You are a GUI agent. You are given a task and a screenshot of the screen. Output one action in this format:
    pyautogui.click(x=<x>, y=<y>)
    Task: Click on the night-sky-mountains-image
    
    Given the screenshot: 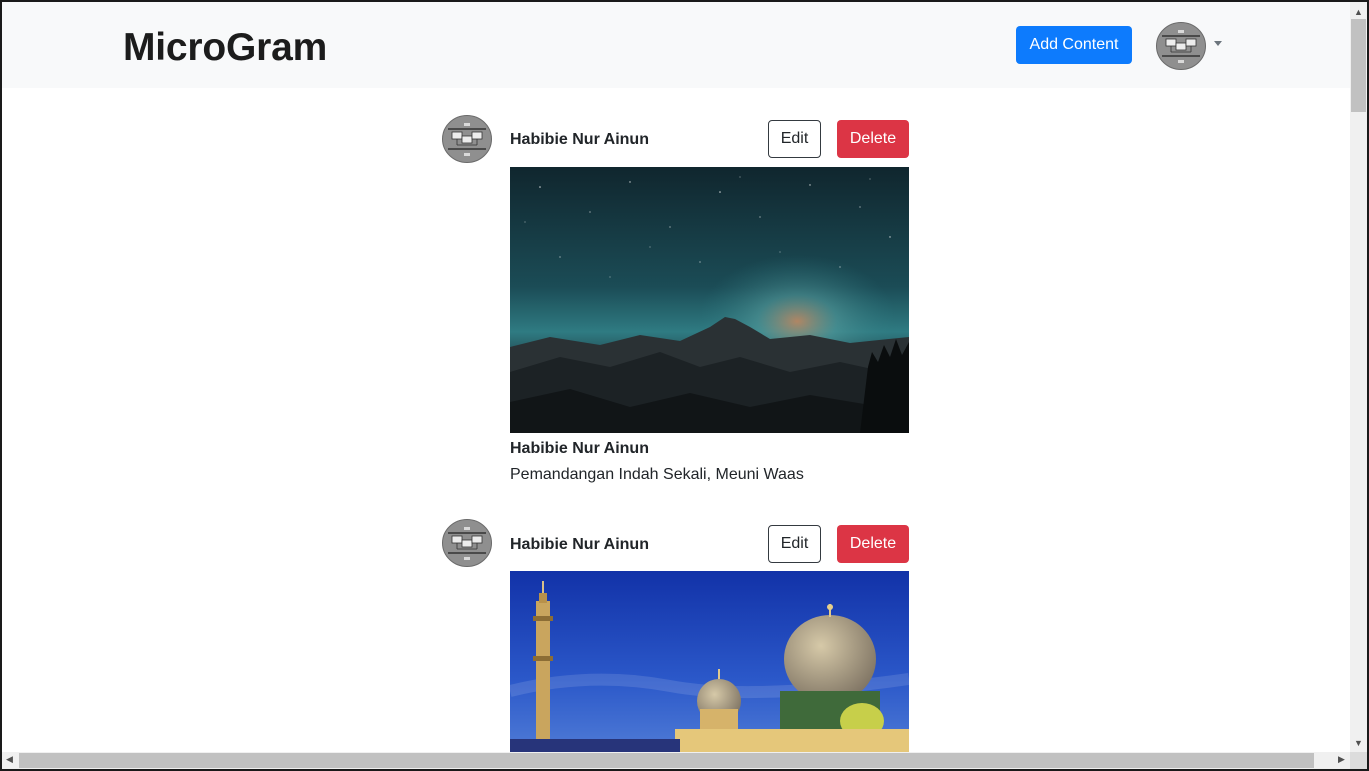 What is the action you would take?
    pyautogui.click(x=709, y=300)
    